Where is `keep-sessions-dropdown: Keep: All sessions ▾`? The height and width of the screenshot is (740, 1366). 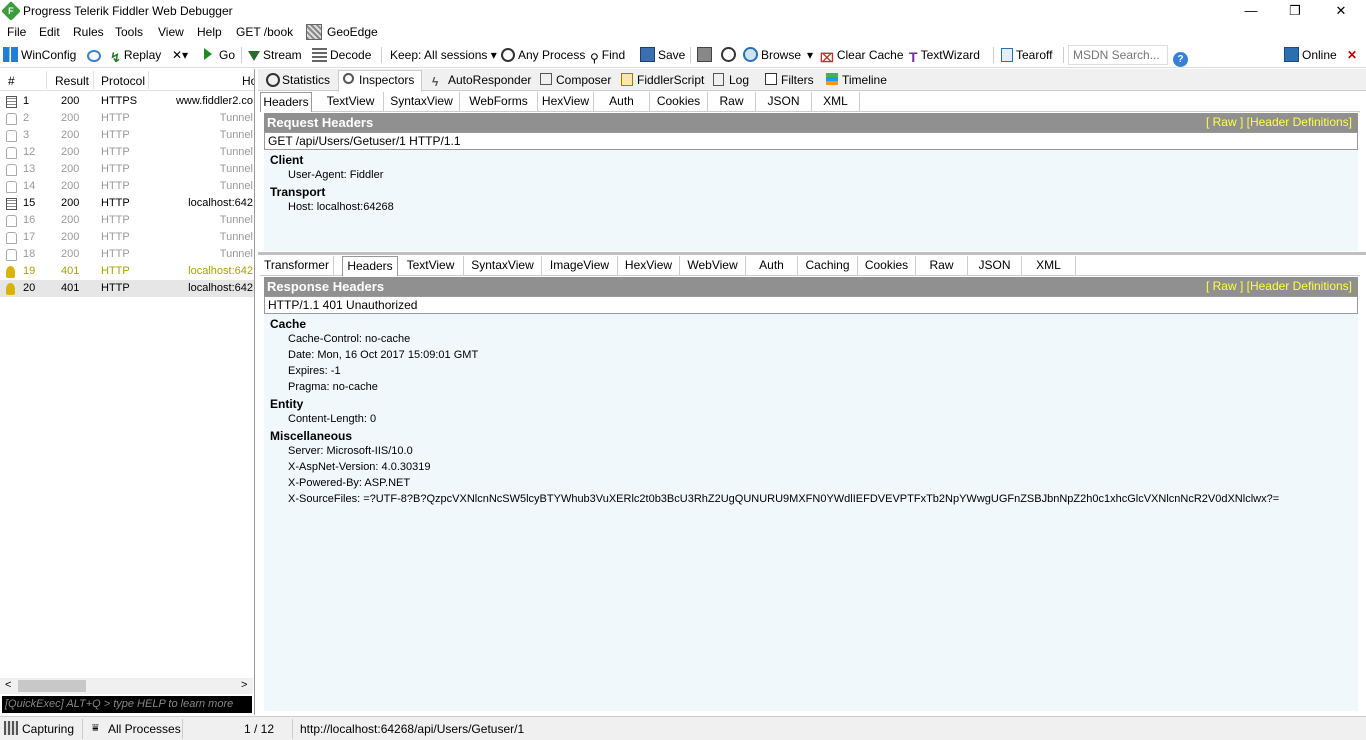 keep-sessions-dropdown: Keep: All sessions ▾ is located at coordinates (443, 56).